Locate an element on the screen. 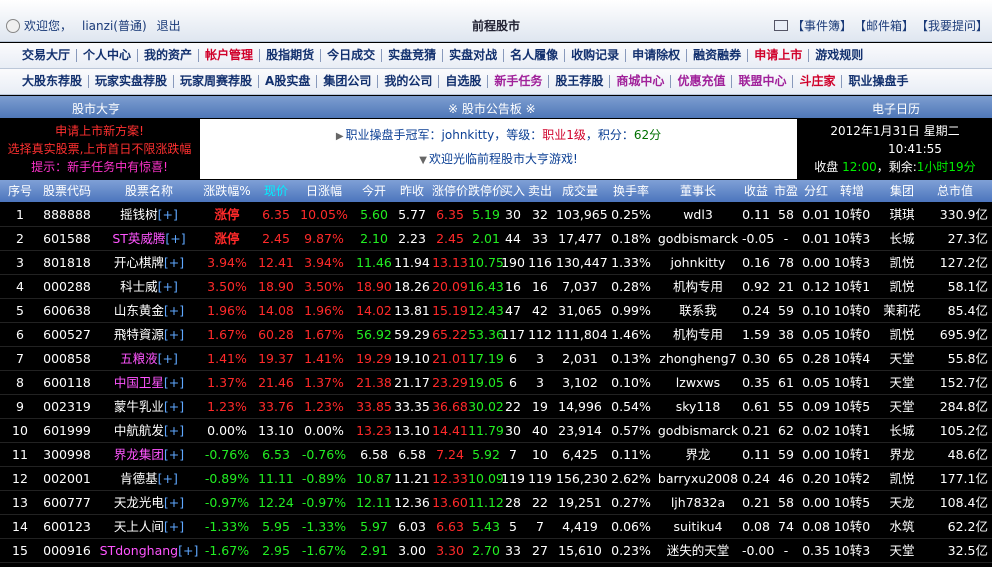 Image resolution: width=992 pixels, height=567 pixels. cell-name: 飛特資源[+] is located at coordinates (149, 334).